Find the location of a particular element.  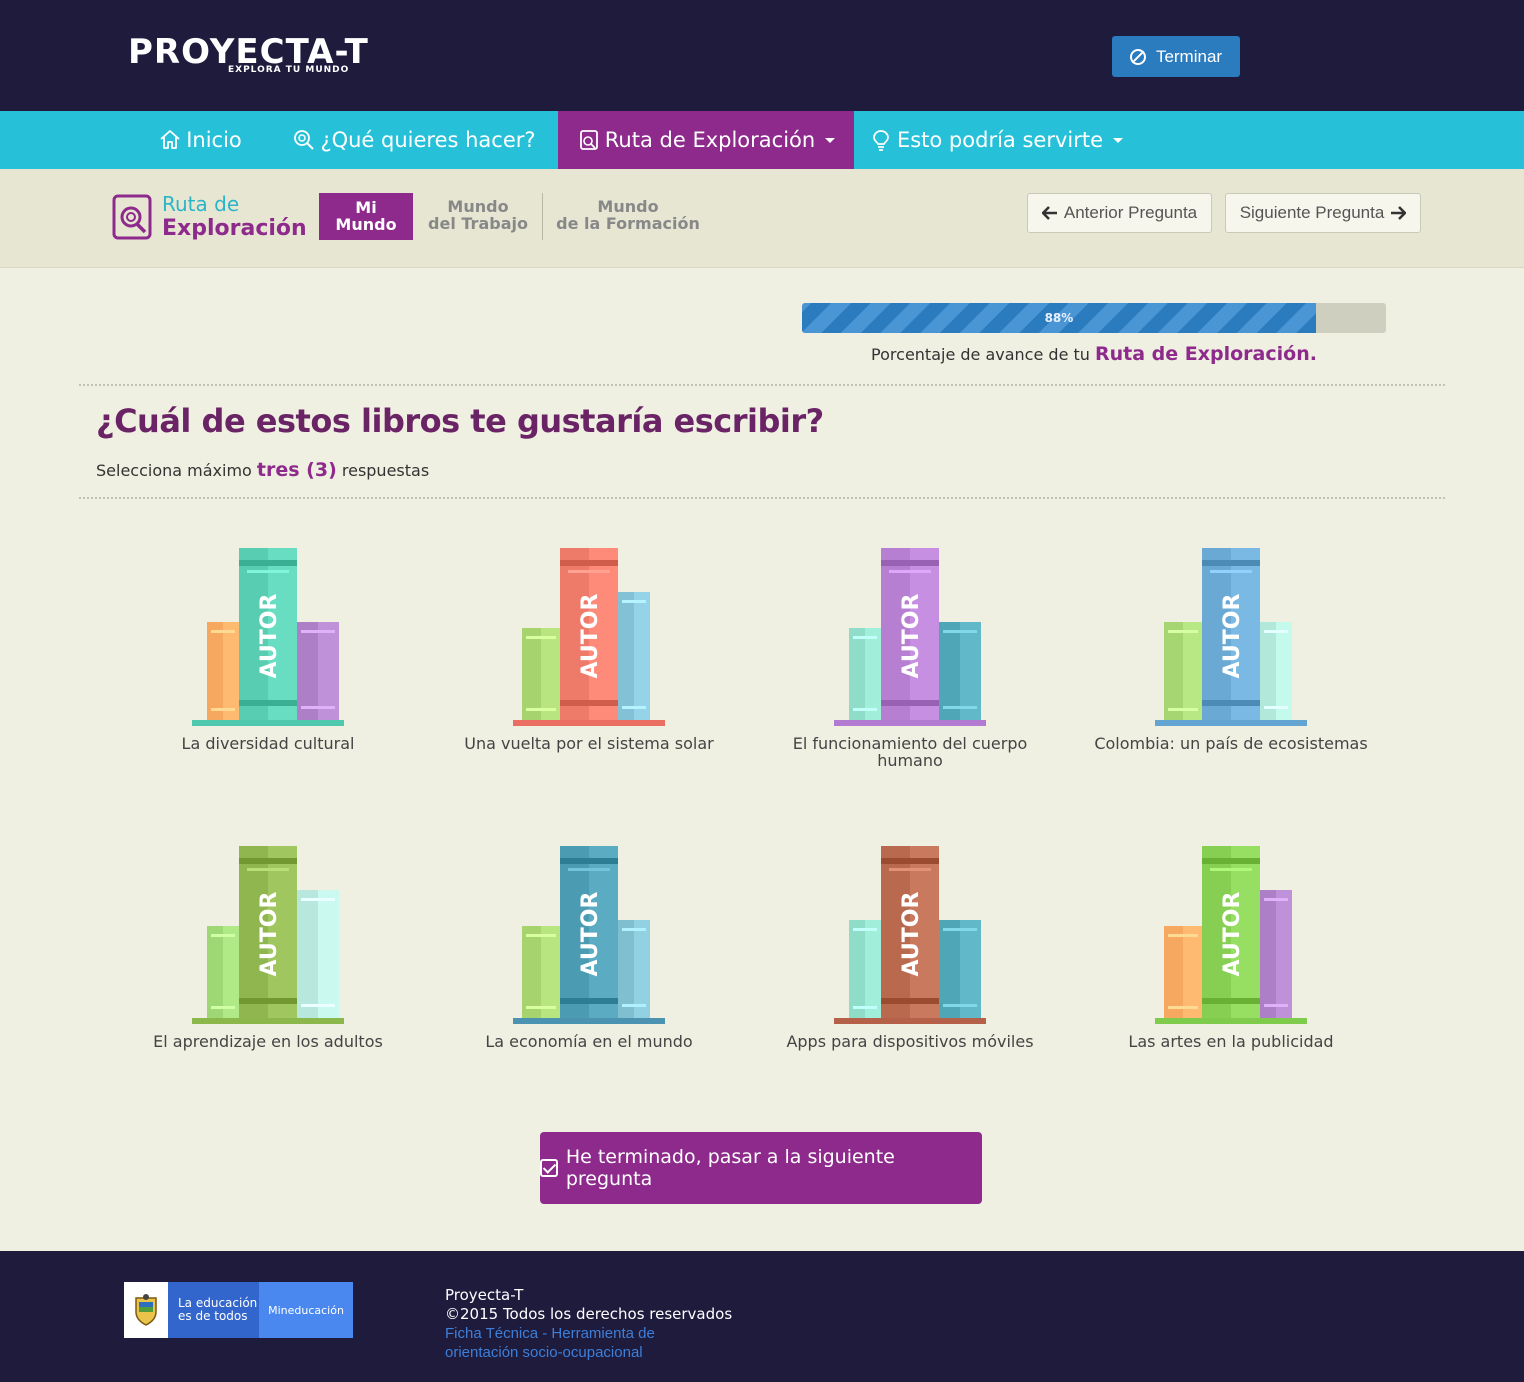

footer-copyright: ©2015 Todos los derechos reservados is located at coordinates (589, 1314).